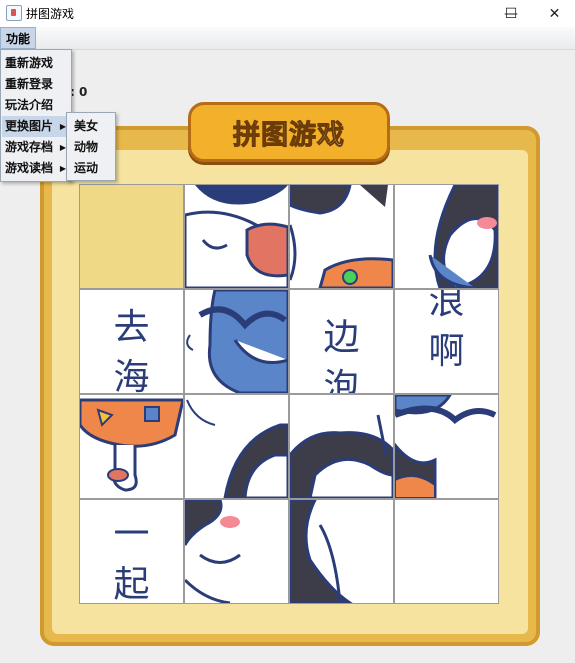 The image size is (575, 663). Describe the element at coordinates (131, 236) in the screenshot. I see `puzzle-tile-empty` at that location.